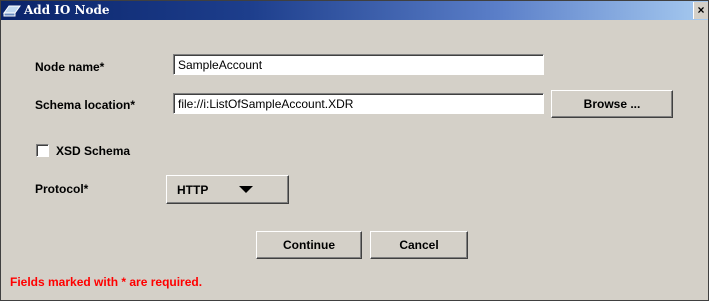  What do you see at coordinates (700, 10) in the screenshot?
I see `close-button: ×` at bounding box center [700, 10].